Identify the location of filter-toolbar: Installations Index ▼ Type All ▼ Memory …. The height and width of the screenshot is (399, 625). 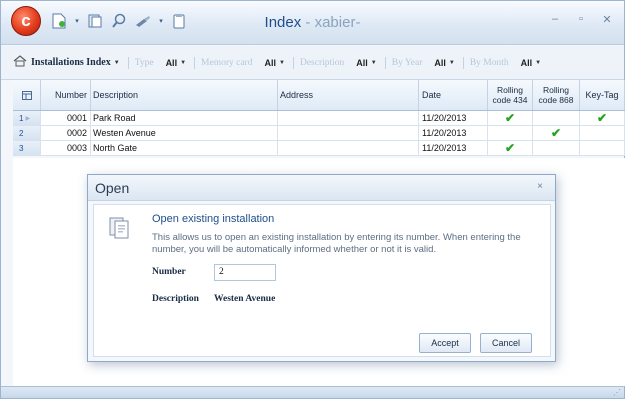
(312, 63).